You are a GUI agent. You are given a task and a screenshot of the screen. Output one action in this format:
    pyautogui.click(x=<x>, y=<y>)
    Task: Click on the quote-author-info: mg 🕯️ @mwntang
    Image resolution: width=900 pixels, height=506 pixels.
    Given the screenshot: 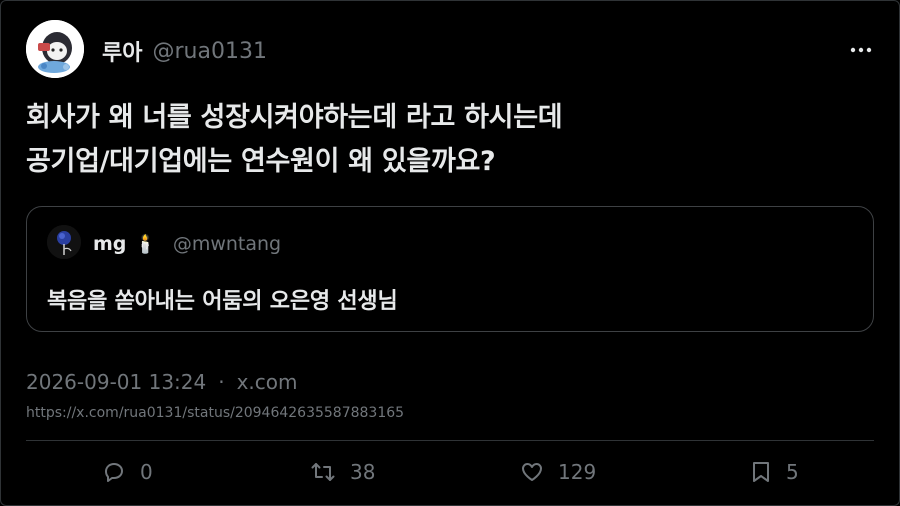 What is the action you would take?
    pyautogui.click(x=187, y=244)
    